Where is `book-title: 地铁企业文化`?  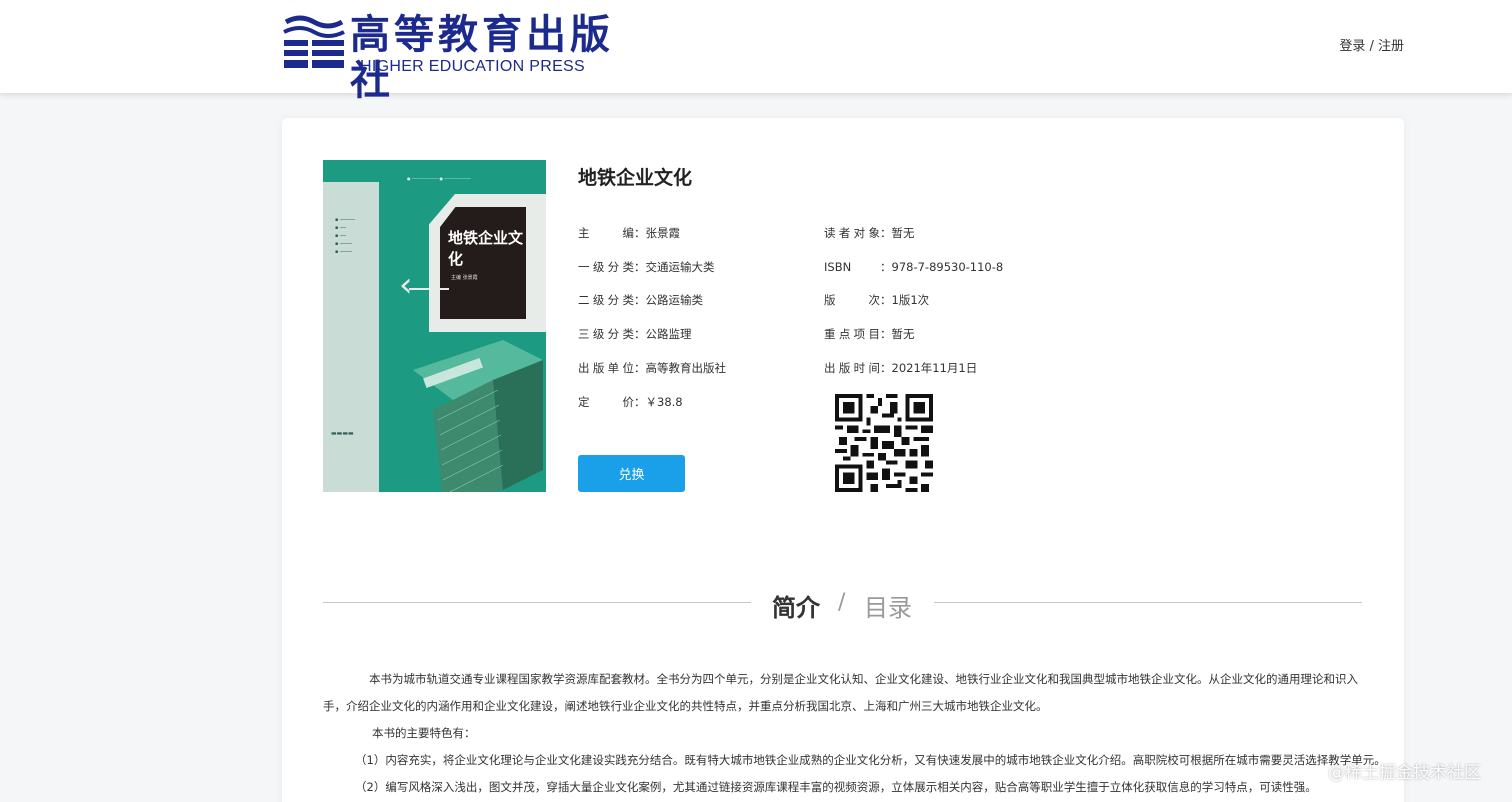
book-title: 地铁企业文化 is located at coordinates (635, 178).